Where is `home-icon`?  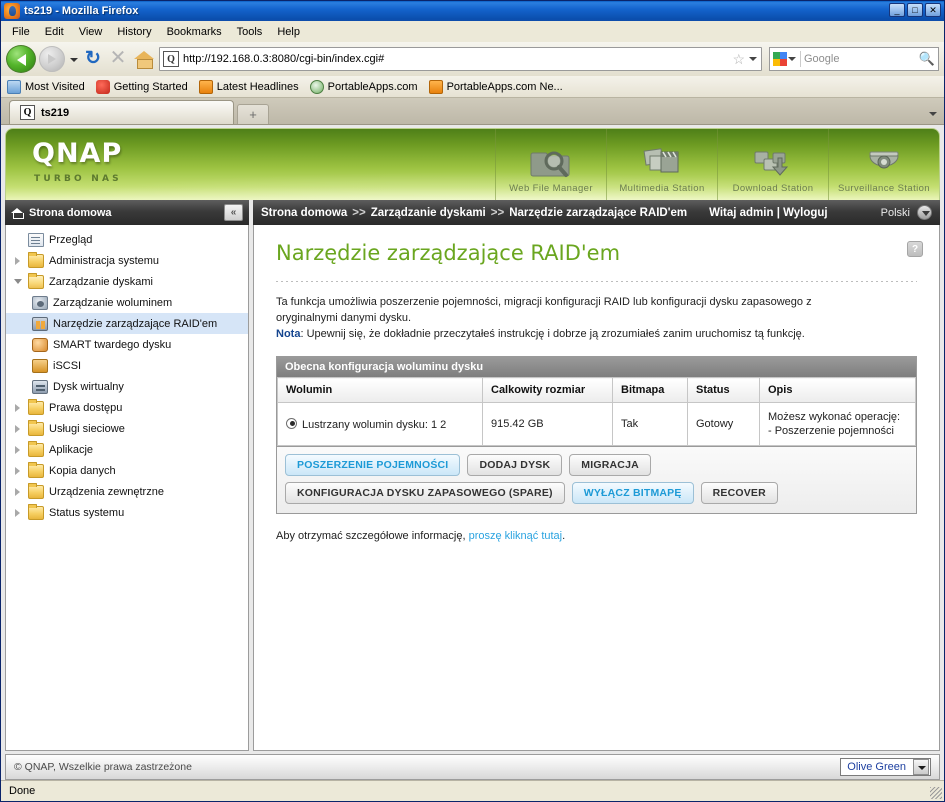
home-icon is located at coordinates (144, 59).